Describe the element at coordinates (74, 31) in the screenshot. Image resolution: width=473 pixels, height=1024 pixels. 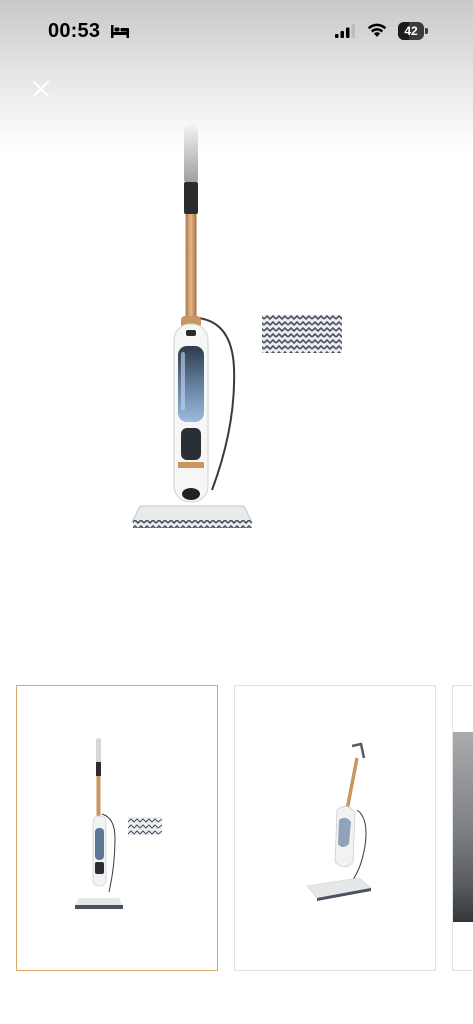
I see `status-time: 00:53` at that location.